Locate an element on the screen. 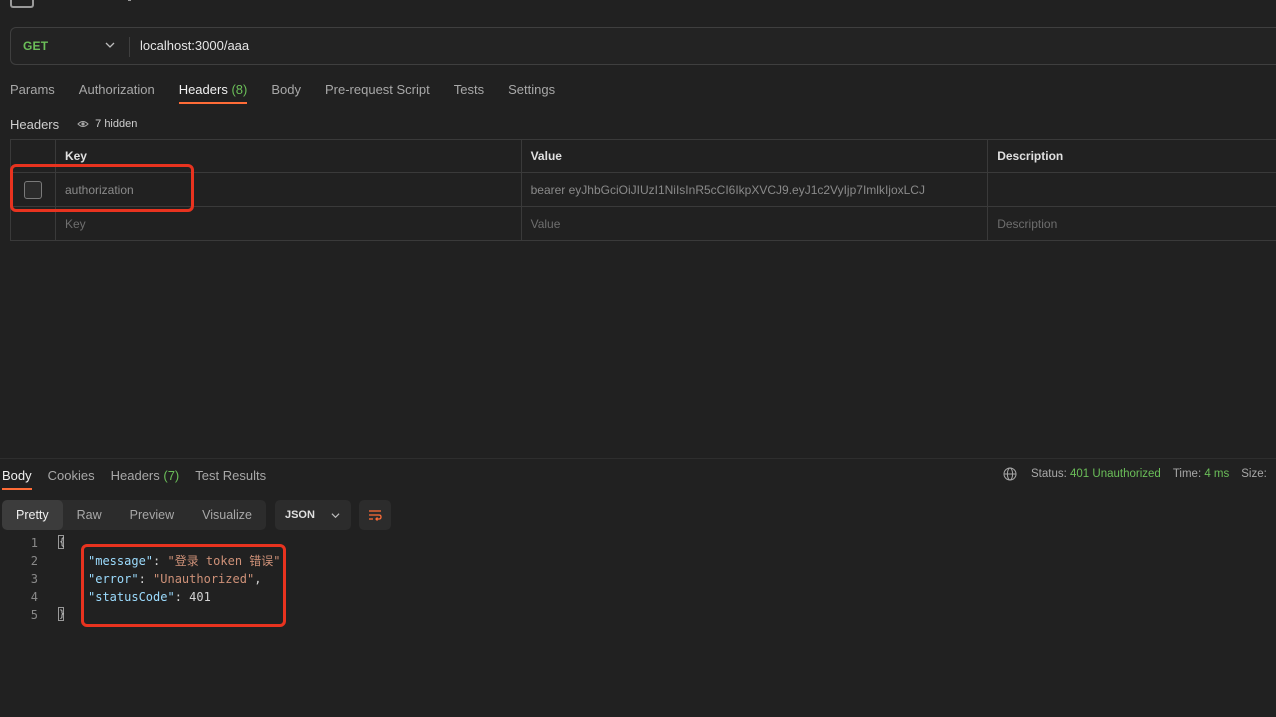 This screenshot has height=717, width=1276. tab-label: Params is located at coordinates (32, 89).